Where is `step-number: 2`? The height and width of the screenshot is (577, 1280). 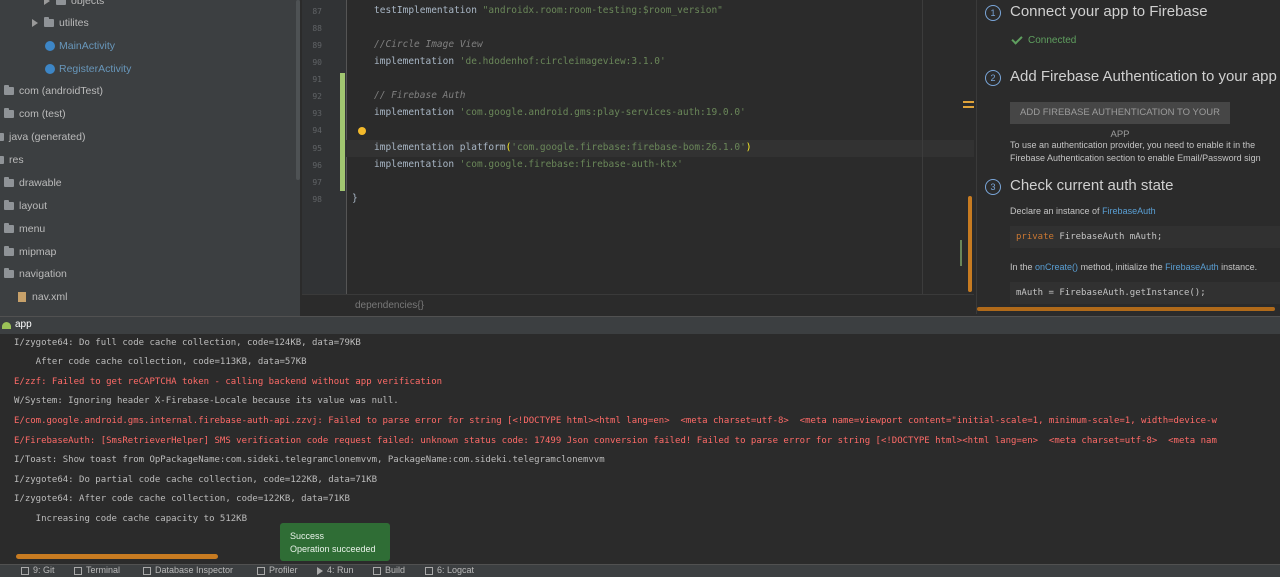
step-number: 2 is located at coordinates (993, 78).